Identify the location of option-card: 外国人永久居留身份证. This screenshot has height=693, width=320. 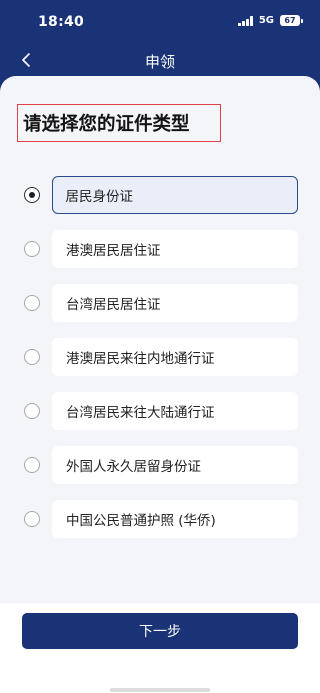
(175, 465).